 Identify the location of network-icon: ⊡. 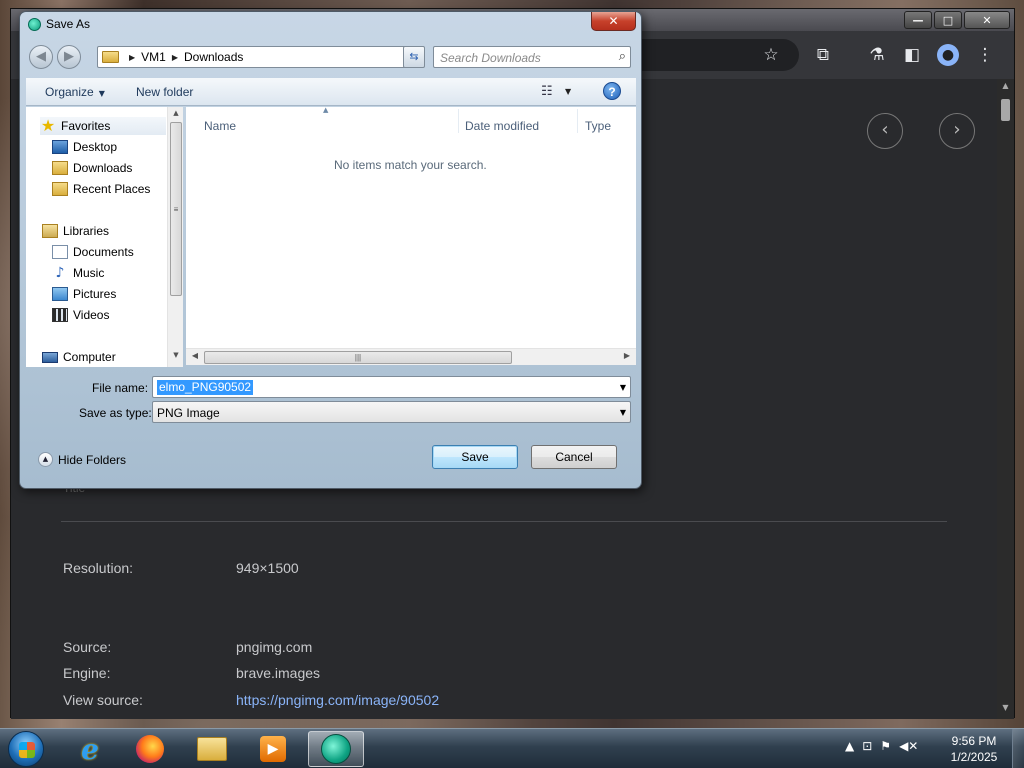
(867, 746).